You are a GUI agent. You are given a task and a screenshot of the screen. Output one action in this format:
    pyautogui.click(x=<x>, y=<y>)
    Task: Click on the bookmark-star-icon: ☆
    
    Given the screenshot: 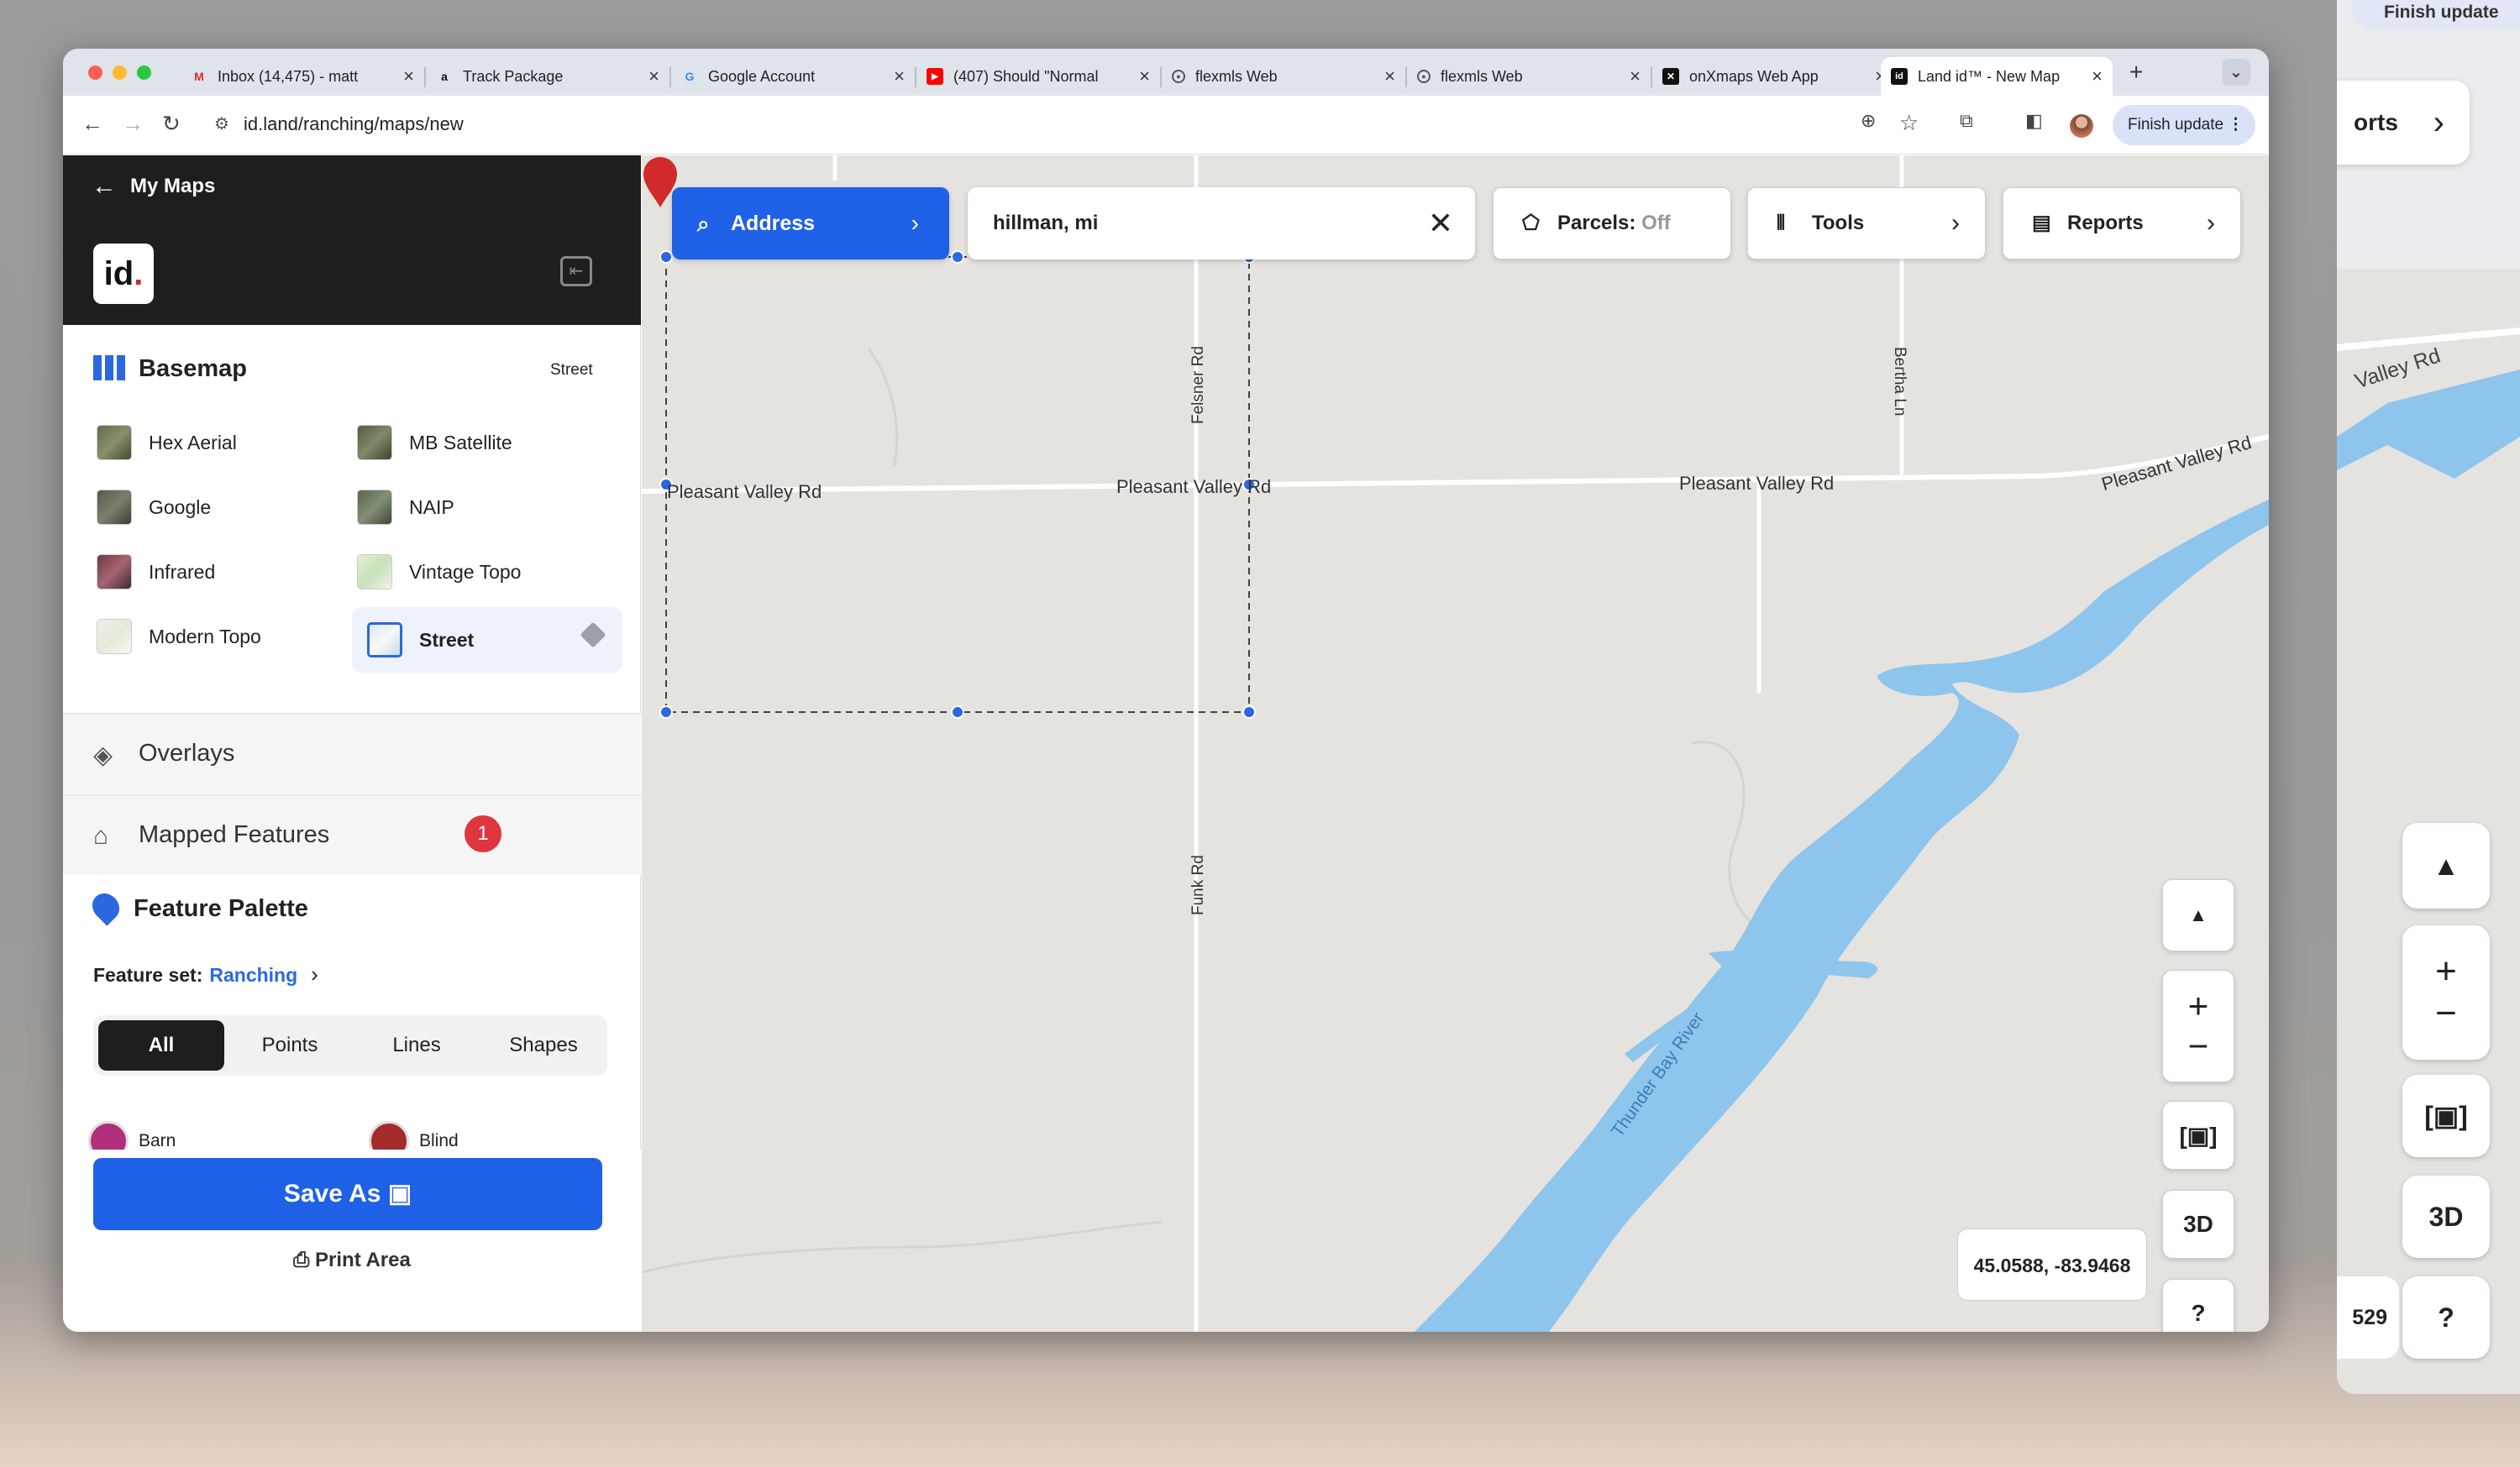 What is the action you would take?
    pyautogui.click(x=1909, y=123)
    